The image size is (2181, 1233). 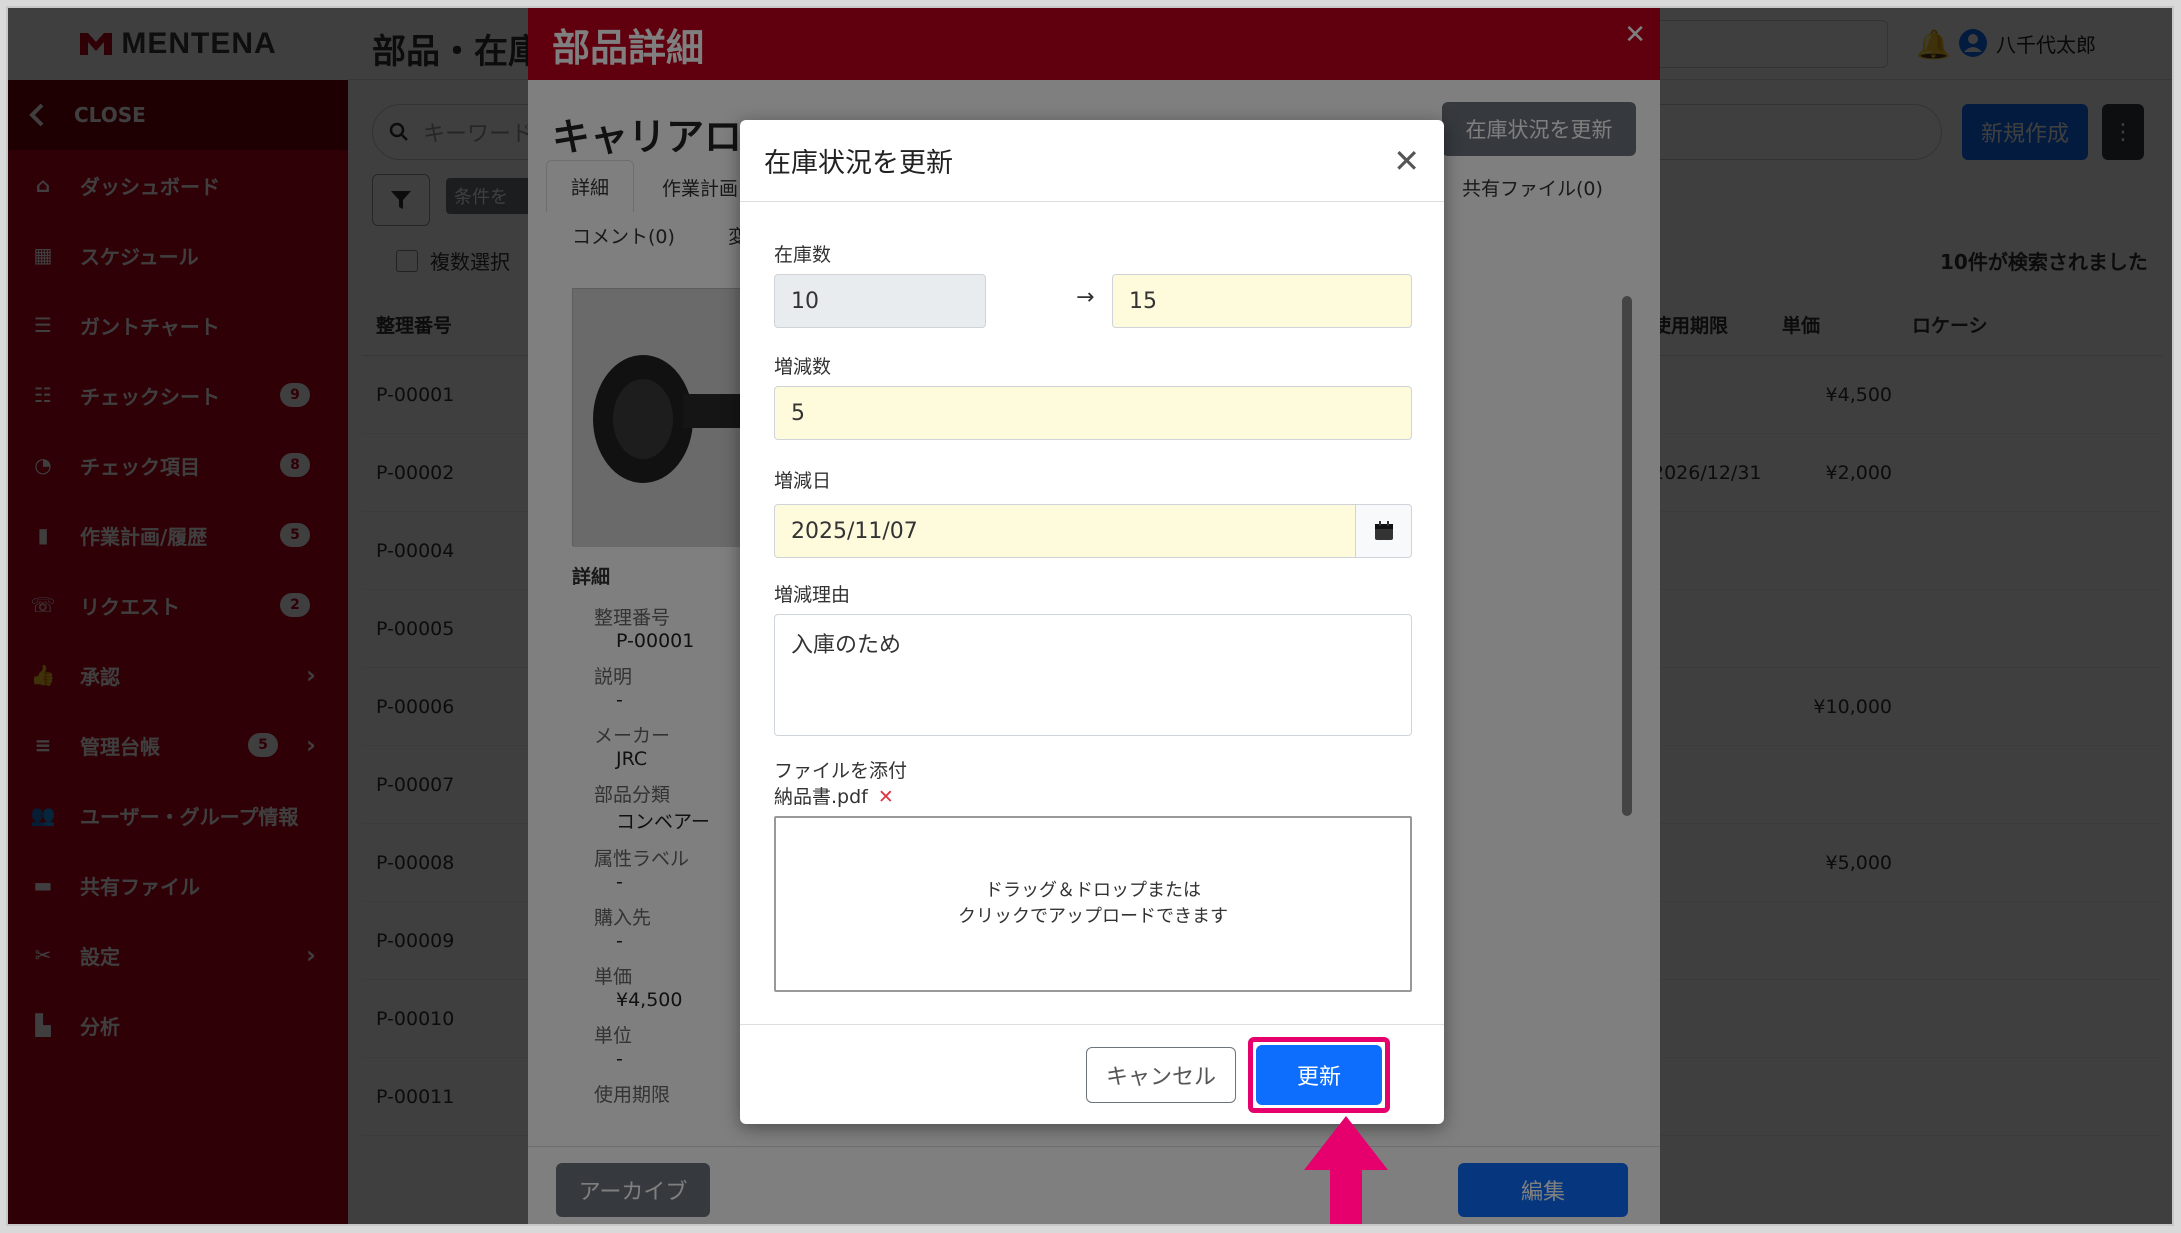 What do you see at coordinates (1092, 161) in the screenshot?
I see `modal-header: 在庫状況を更新 ✕` at bounding box center [1092, 161].